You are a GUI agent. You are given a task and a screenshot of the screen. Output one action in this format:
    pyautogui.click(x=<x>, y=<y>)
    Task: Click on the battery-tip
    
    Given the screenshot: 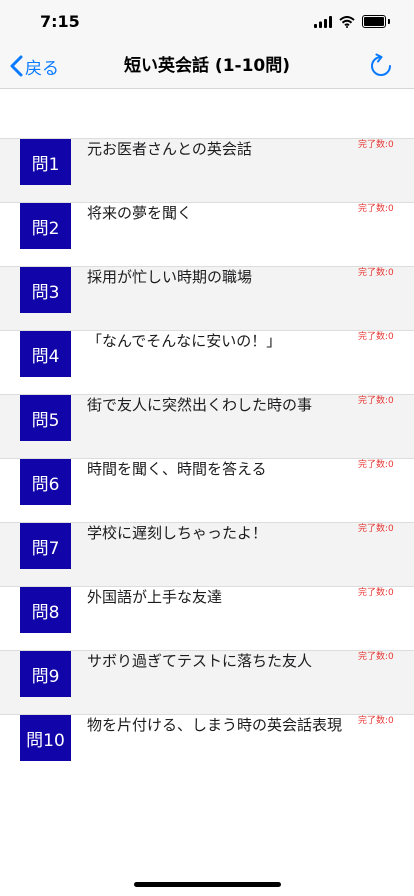 What is the action you would take?
    pyautogui.click(x=389, y=21)
    